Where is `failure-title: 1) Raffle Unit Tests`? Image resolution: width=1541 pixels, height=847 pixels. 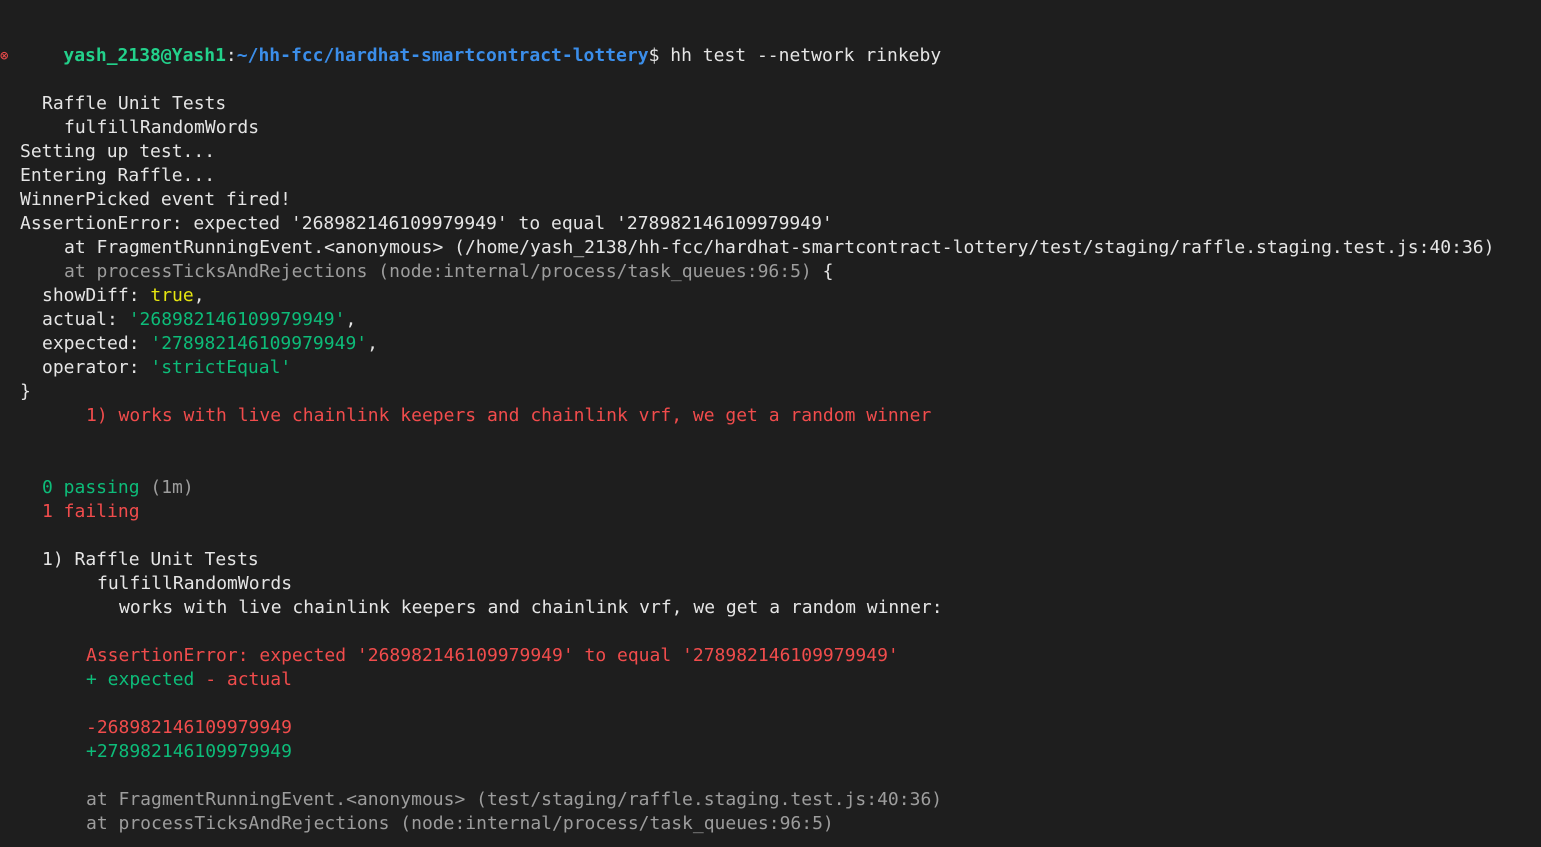
failure-title: 1) Raffle Unit Tests is located at coordinates (150, 559).